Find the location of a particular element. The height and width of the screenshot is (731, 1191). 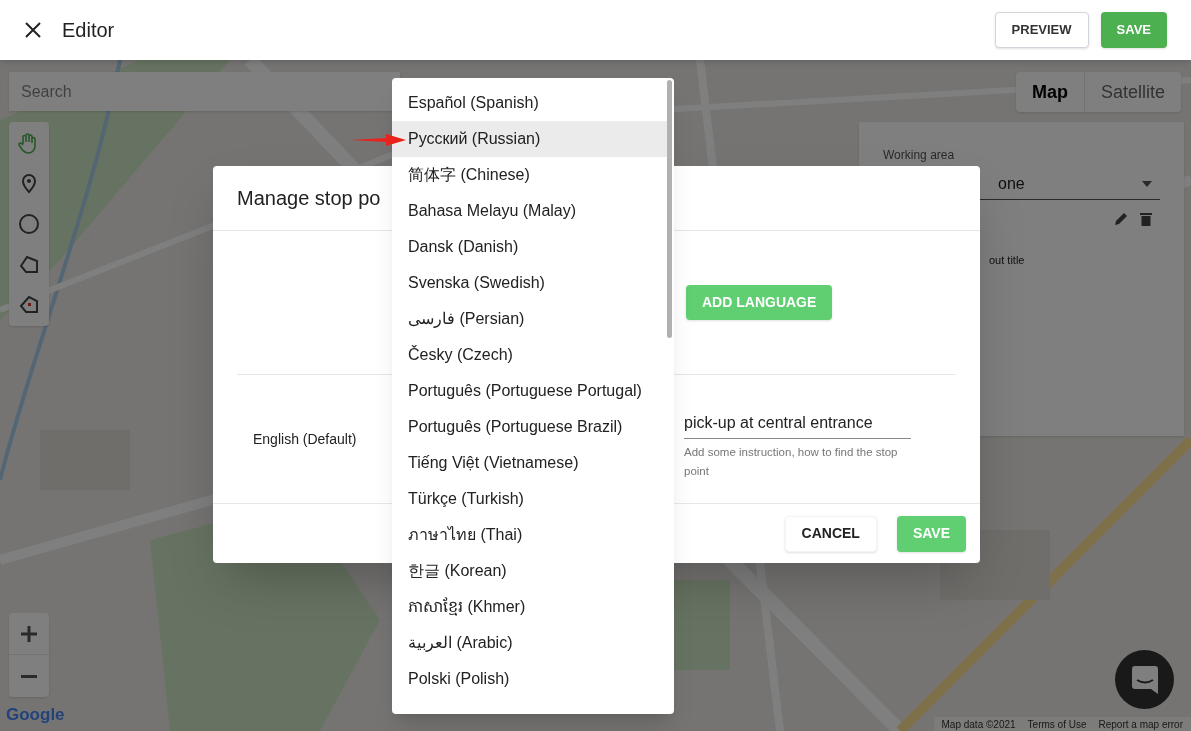

language-option: Polski (Polish) is located at coordinates (529, 679).